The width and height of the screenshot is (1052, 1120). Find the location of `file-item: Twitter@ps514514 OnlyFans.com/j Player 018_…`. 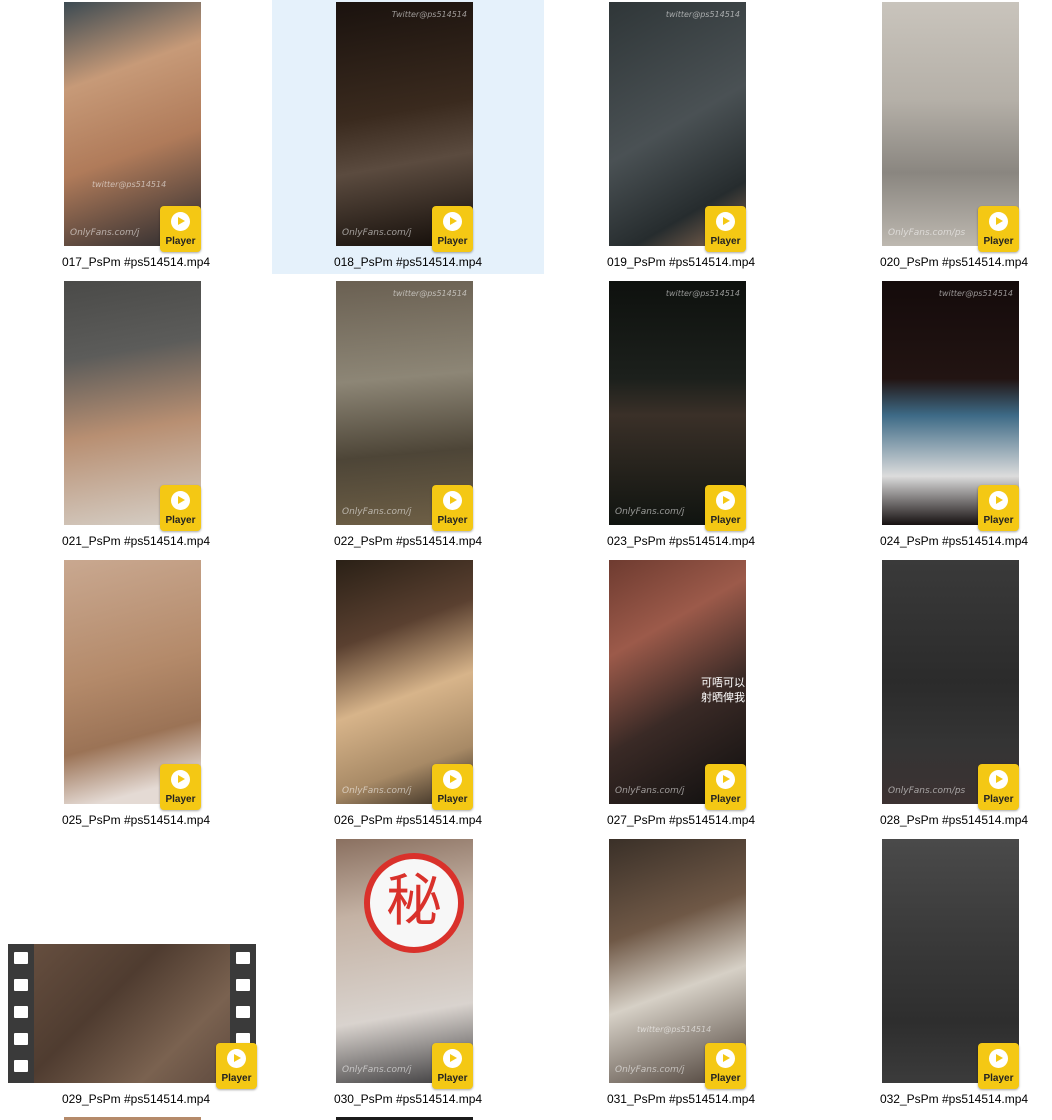

file-item: Twitter@ps514514 OnlyFans.com/j Player 018_… is located at coordinates (408, 137).